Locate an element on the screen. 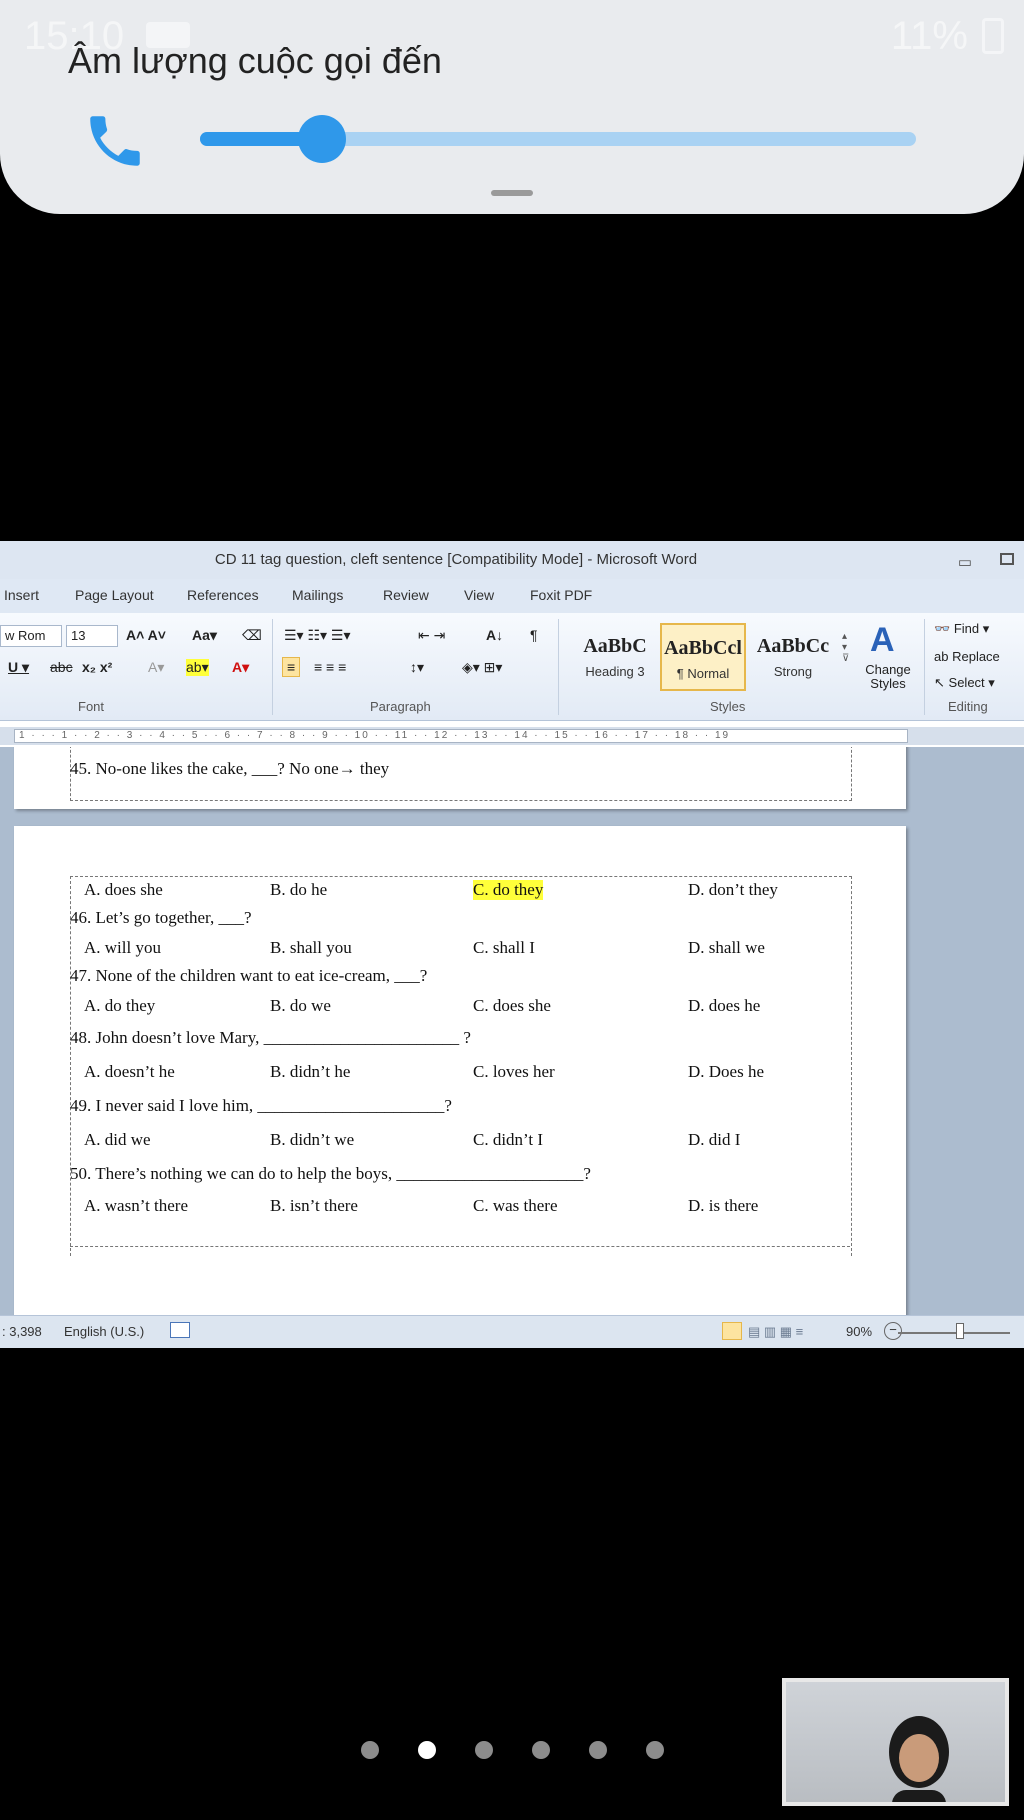 The height and width of the screenshot is (1820, 1024). minimize-button: ▭ is located at coordinates (965, 562).